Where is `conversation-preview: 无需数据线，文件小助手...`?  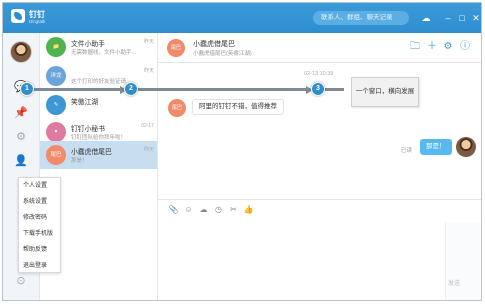
conversation-preview: 无需数据线，文件小助手... is located at coordinates (104, 53).